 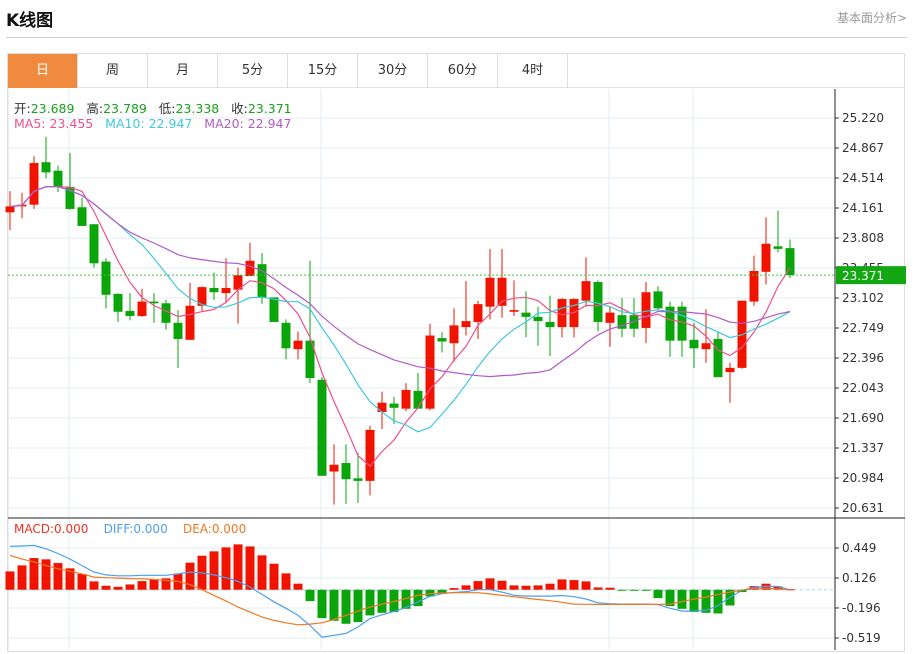 I want to click on macd-value: 0.000, so click(x=71, y=529).